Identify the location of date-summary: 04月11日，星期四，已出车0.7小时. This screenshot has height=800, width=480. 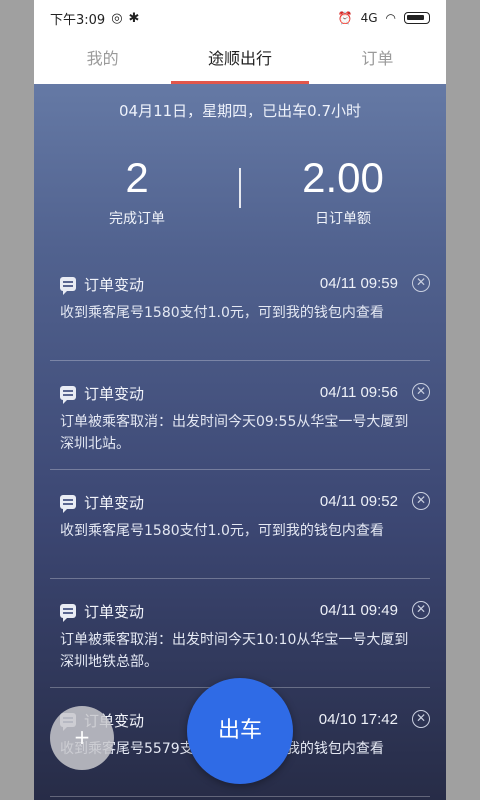
(240, 111).